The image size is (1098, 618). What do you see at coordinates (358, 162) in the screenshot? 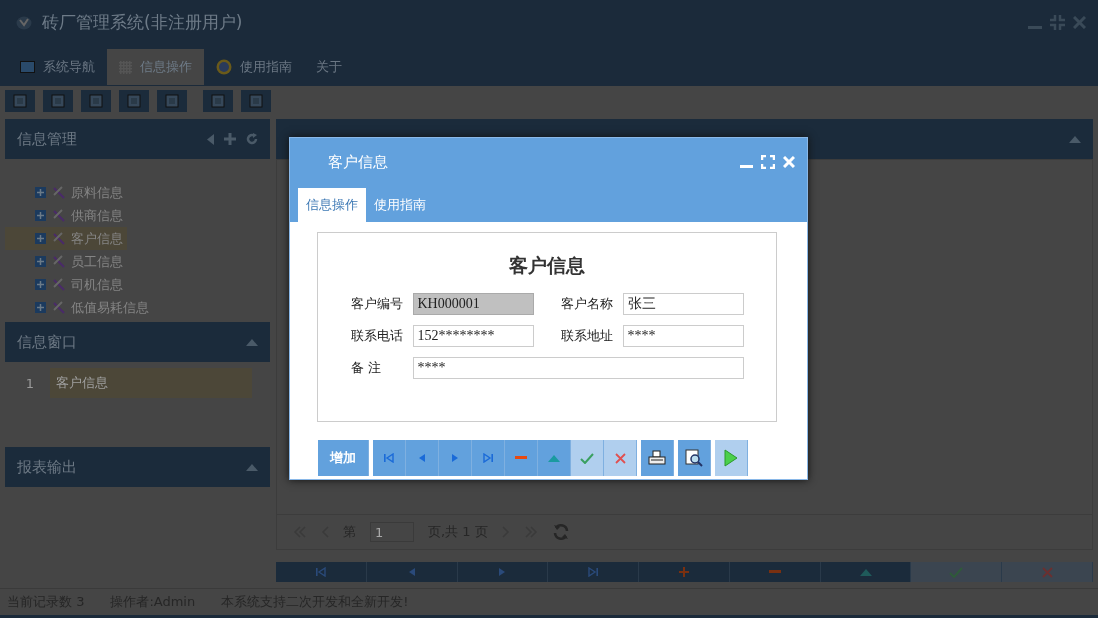
I see `dialog-title: 客户信息` at bounding box center [358, 162].